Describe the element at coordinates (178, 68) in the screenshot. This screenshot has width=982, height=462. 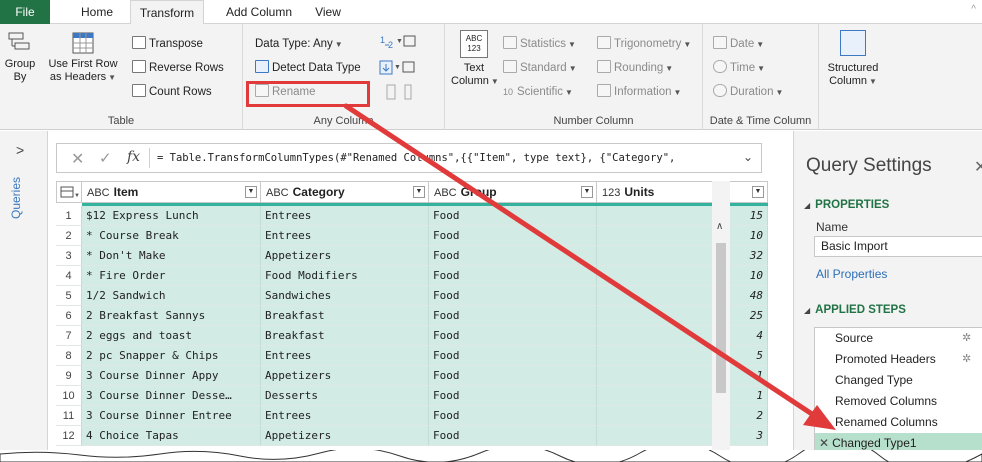
I see `reverse-rows-button: Reverse Rows` at that location.